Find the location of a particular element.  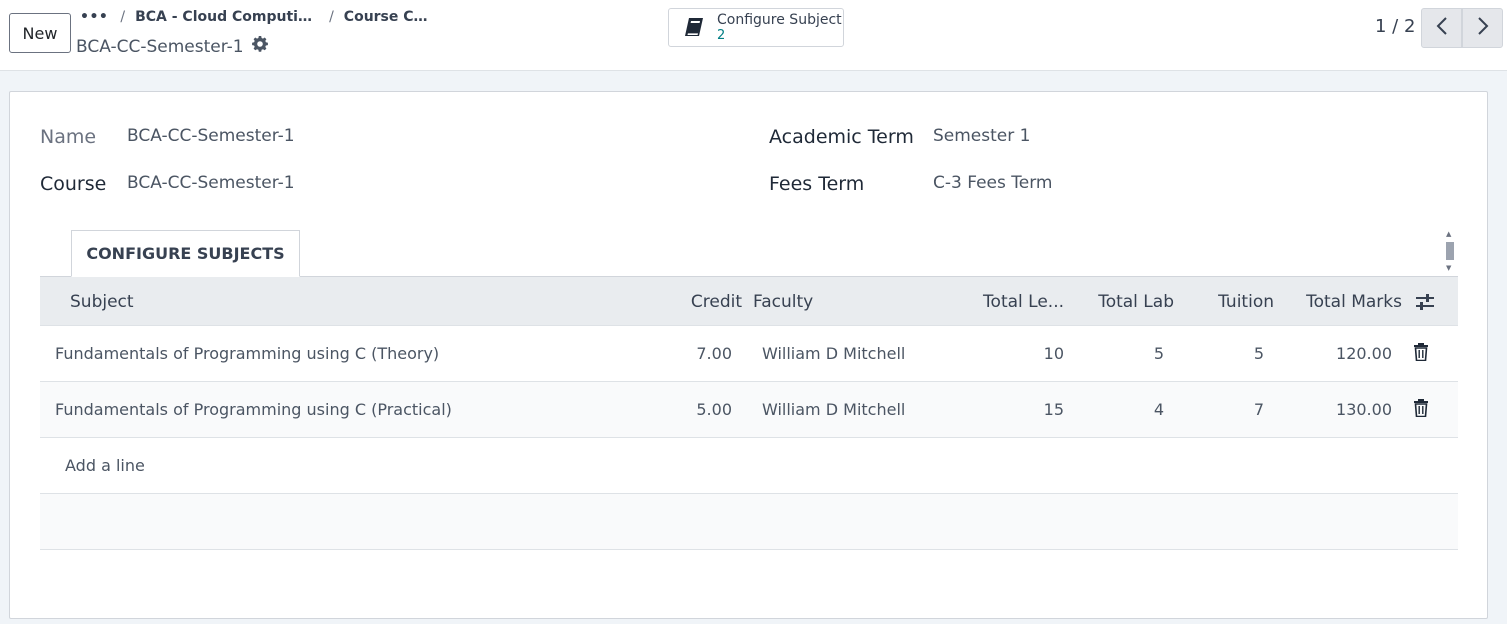

academic-term-field: Semester 1 is located at coordinates (981, 136).